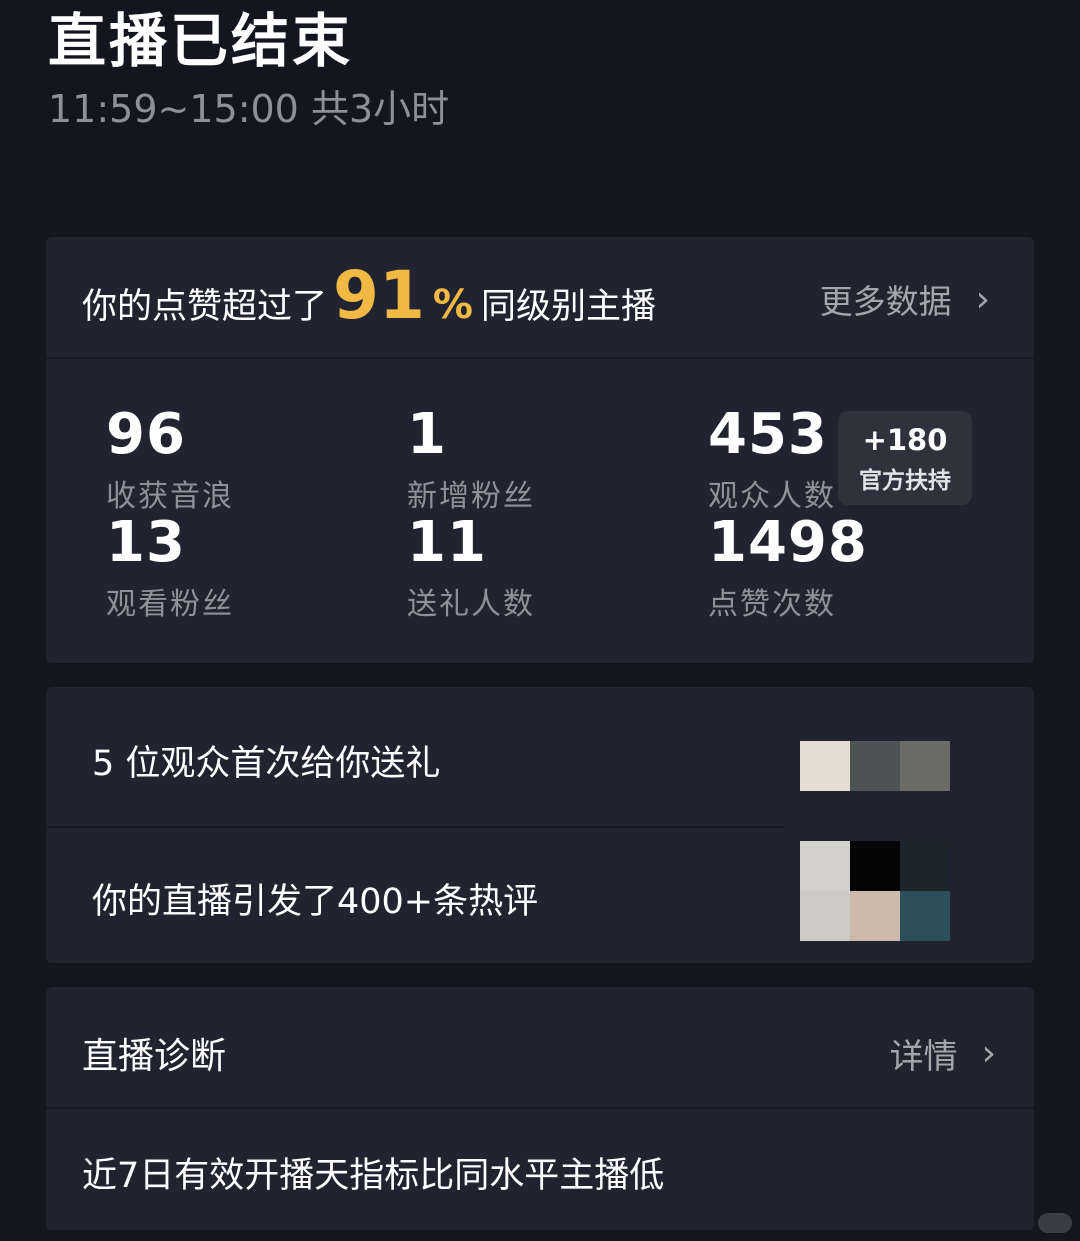 Image resolution: width=1080 pixels, height=1241 pixels. I want to click on like-rank-banner: 你的点赞超过了 91 % 同级别主播, so click(369, 297).